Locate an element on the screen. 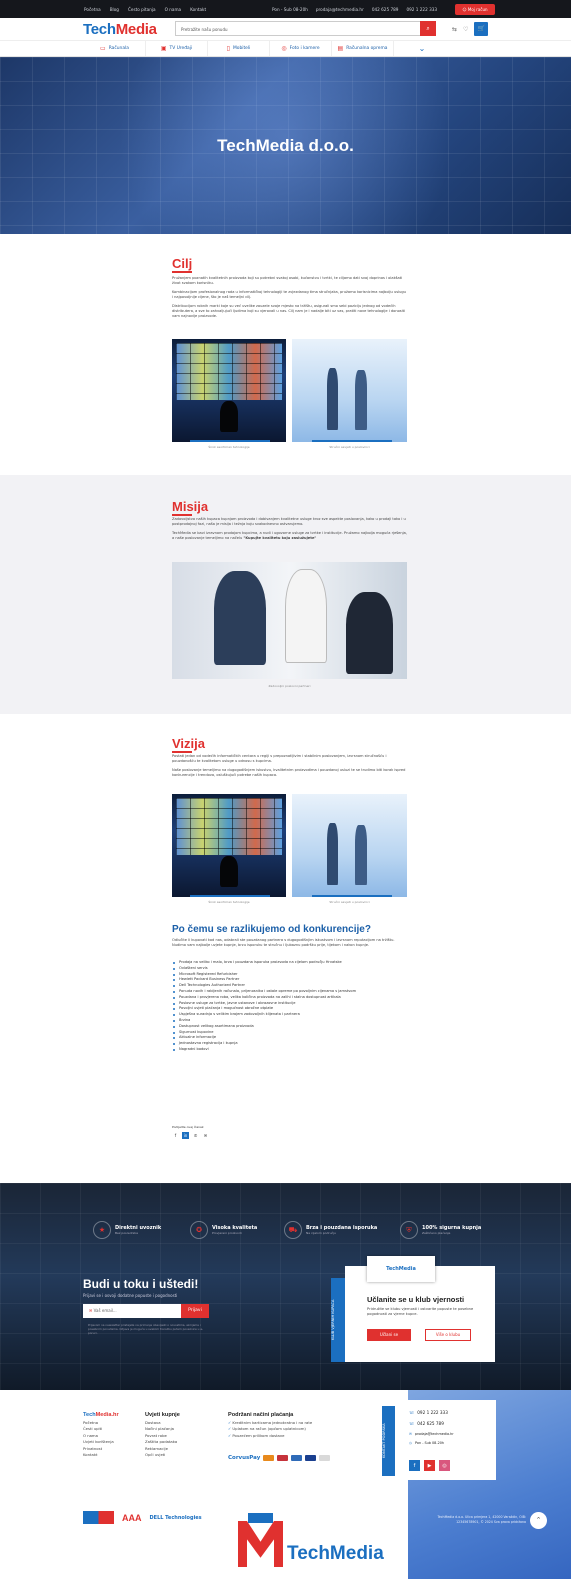 The width and height of the screenshot is (571, 1579). search-button: ⌕ is located at coordinates (428, 28).